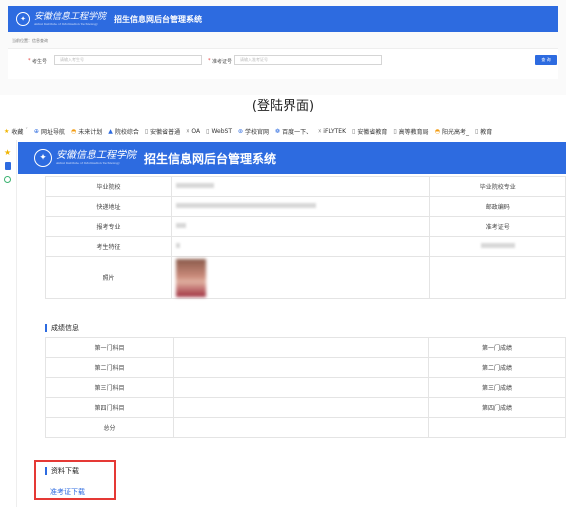 The image size is (566, 507). What do you see at coordinates (193, 131) in the screenshot?
I see `bookmark-item: ☓ OA` at bounding box center [193, 131].